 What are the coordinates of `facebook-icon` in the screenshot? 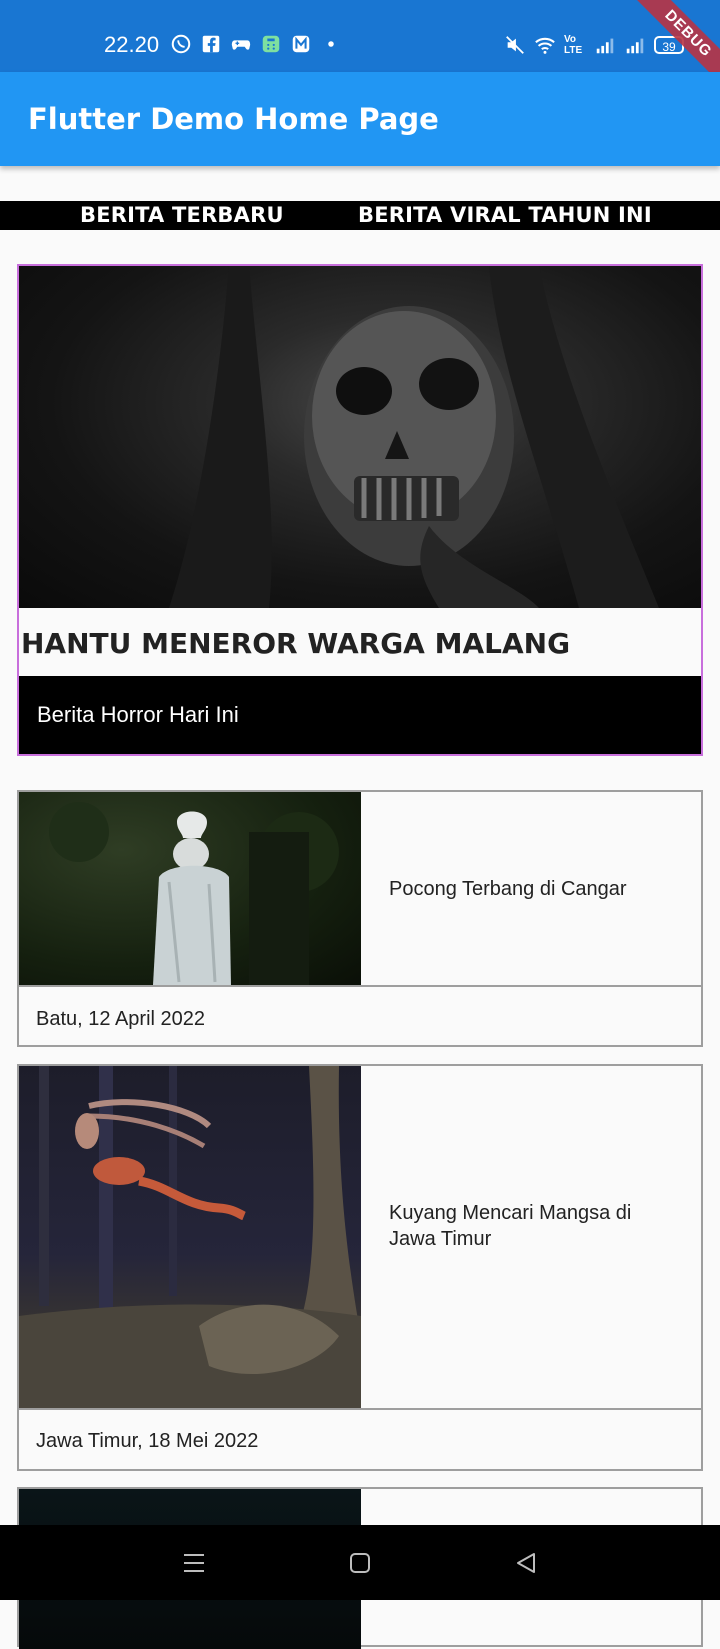 It's located at (211, 44).